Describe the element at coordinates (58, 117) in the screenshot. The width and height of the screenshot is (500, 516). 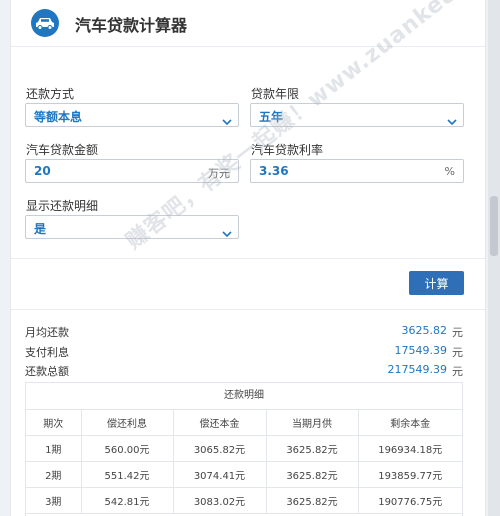
I see `repay-method-value: 等额本息` at that location.